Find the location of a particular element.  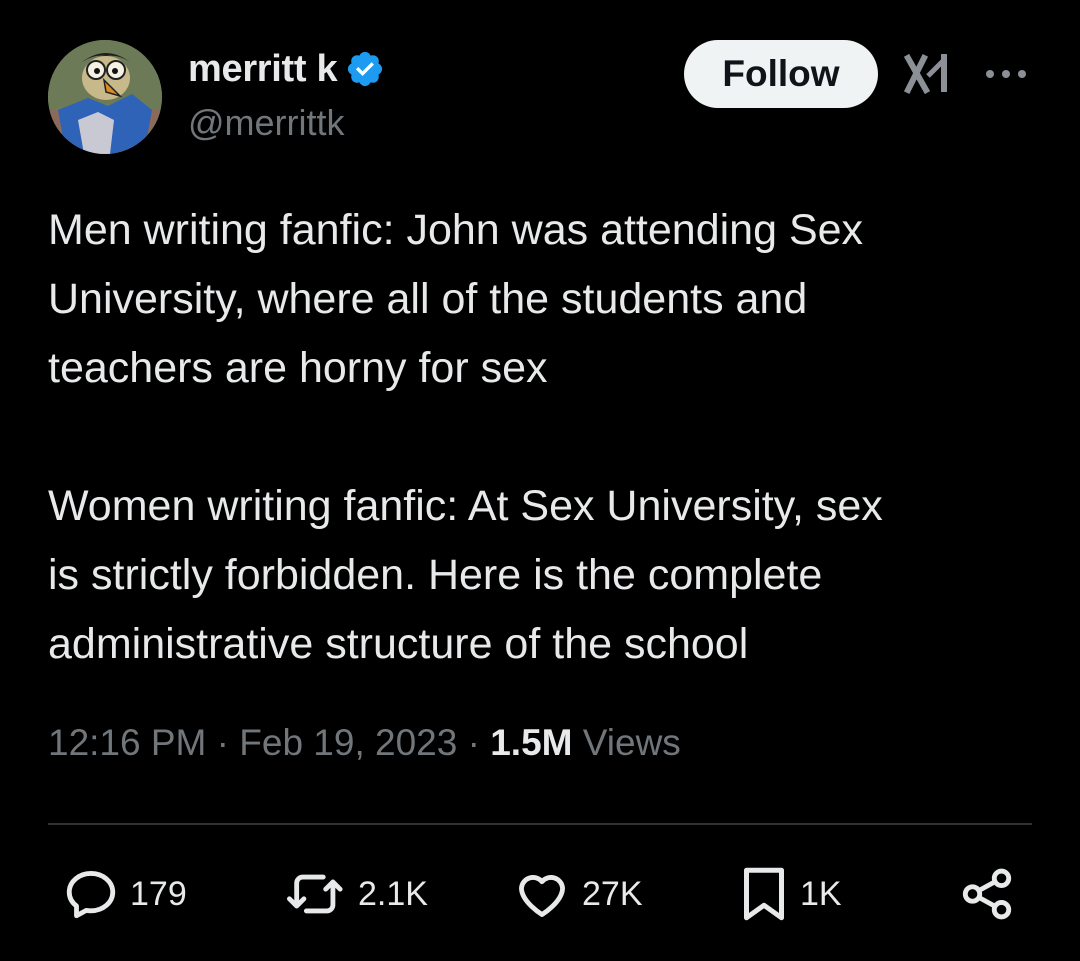

bookmark-icon is located at coordinates (764, 894).